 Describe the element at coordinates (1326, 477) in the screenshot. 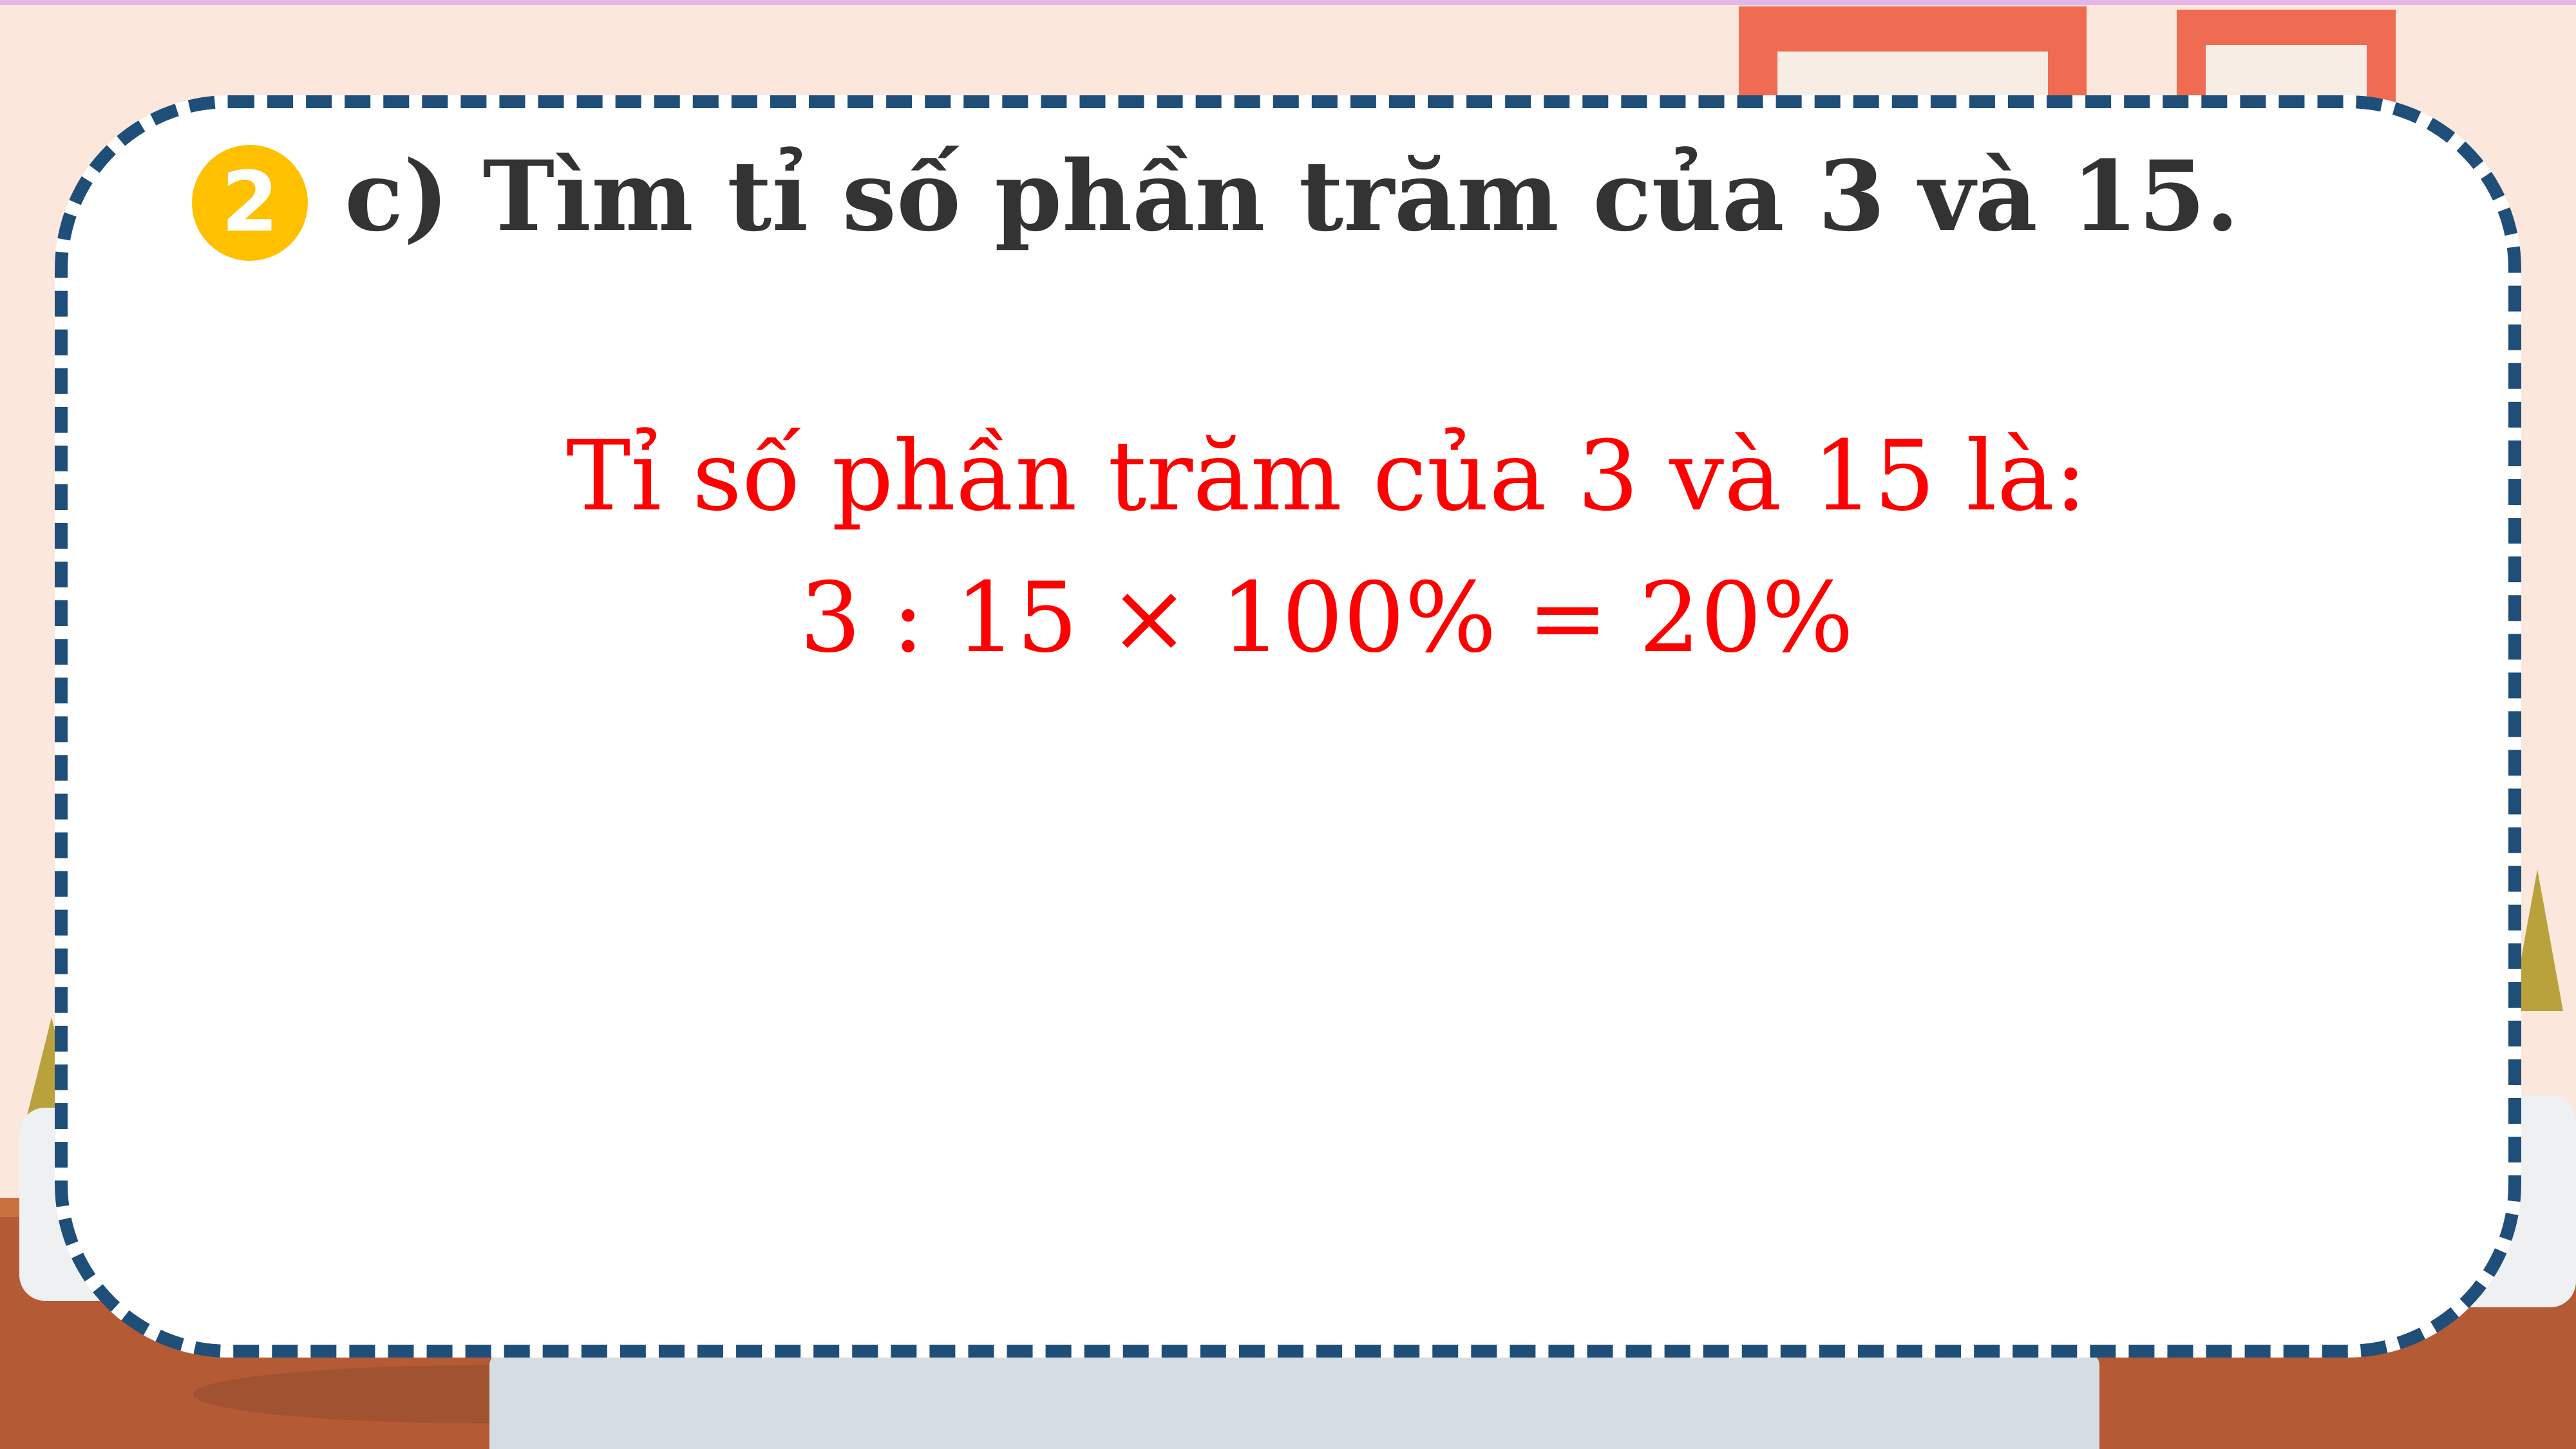

I see `answer-line-1: Tỉ số phần trăm của 3 và 15 là:` at that location.